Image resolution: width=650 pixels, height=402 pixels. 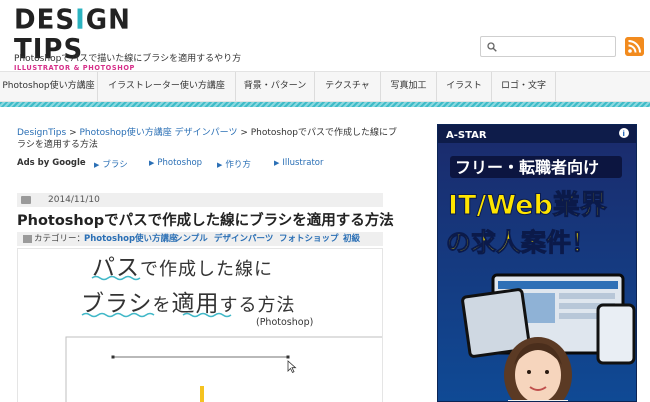 What do you see at coordinates (80, 20) in the screenshot?
I see `logo-title-i: I` at bounding box center [80, 20].